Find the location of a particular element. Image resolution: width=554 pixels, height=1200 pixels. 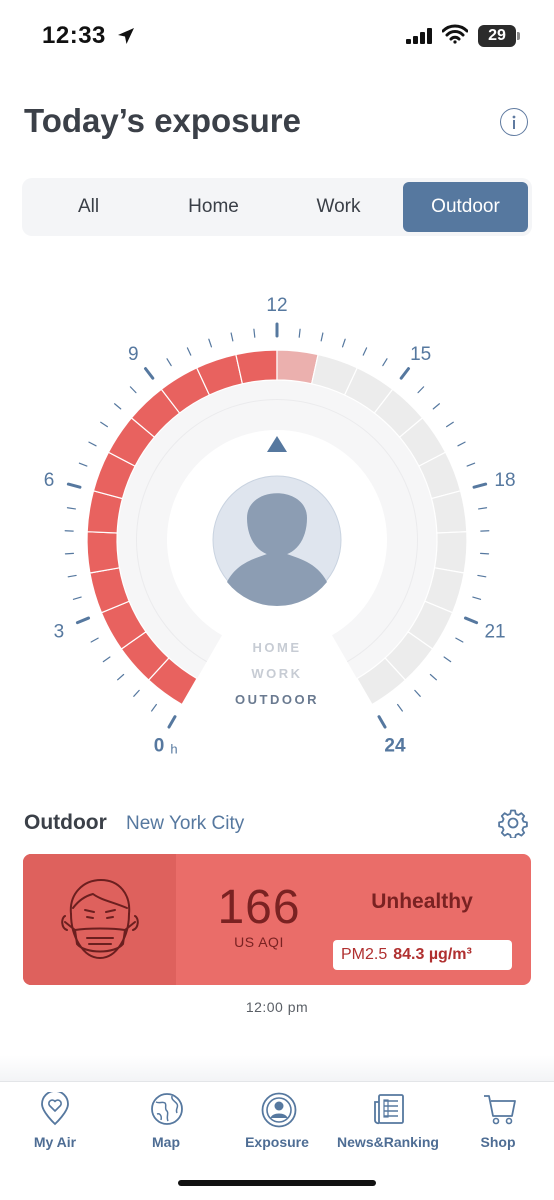

divider-band is located at coordinates (277, 1068).